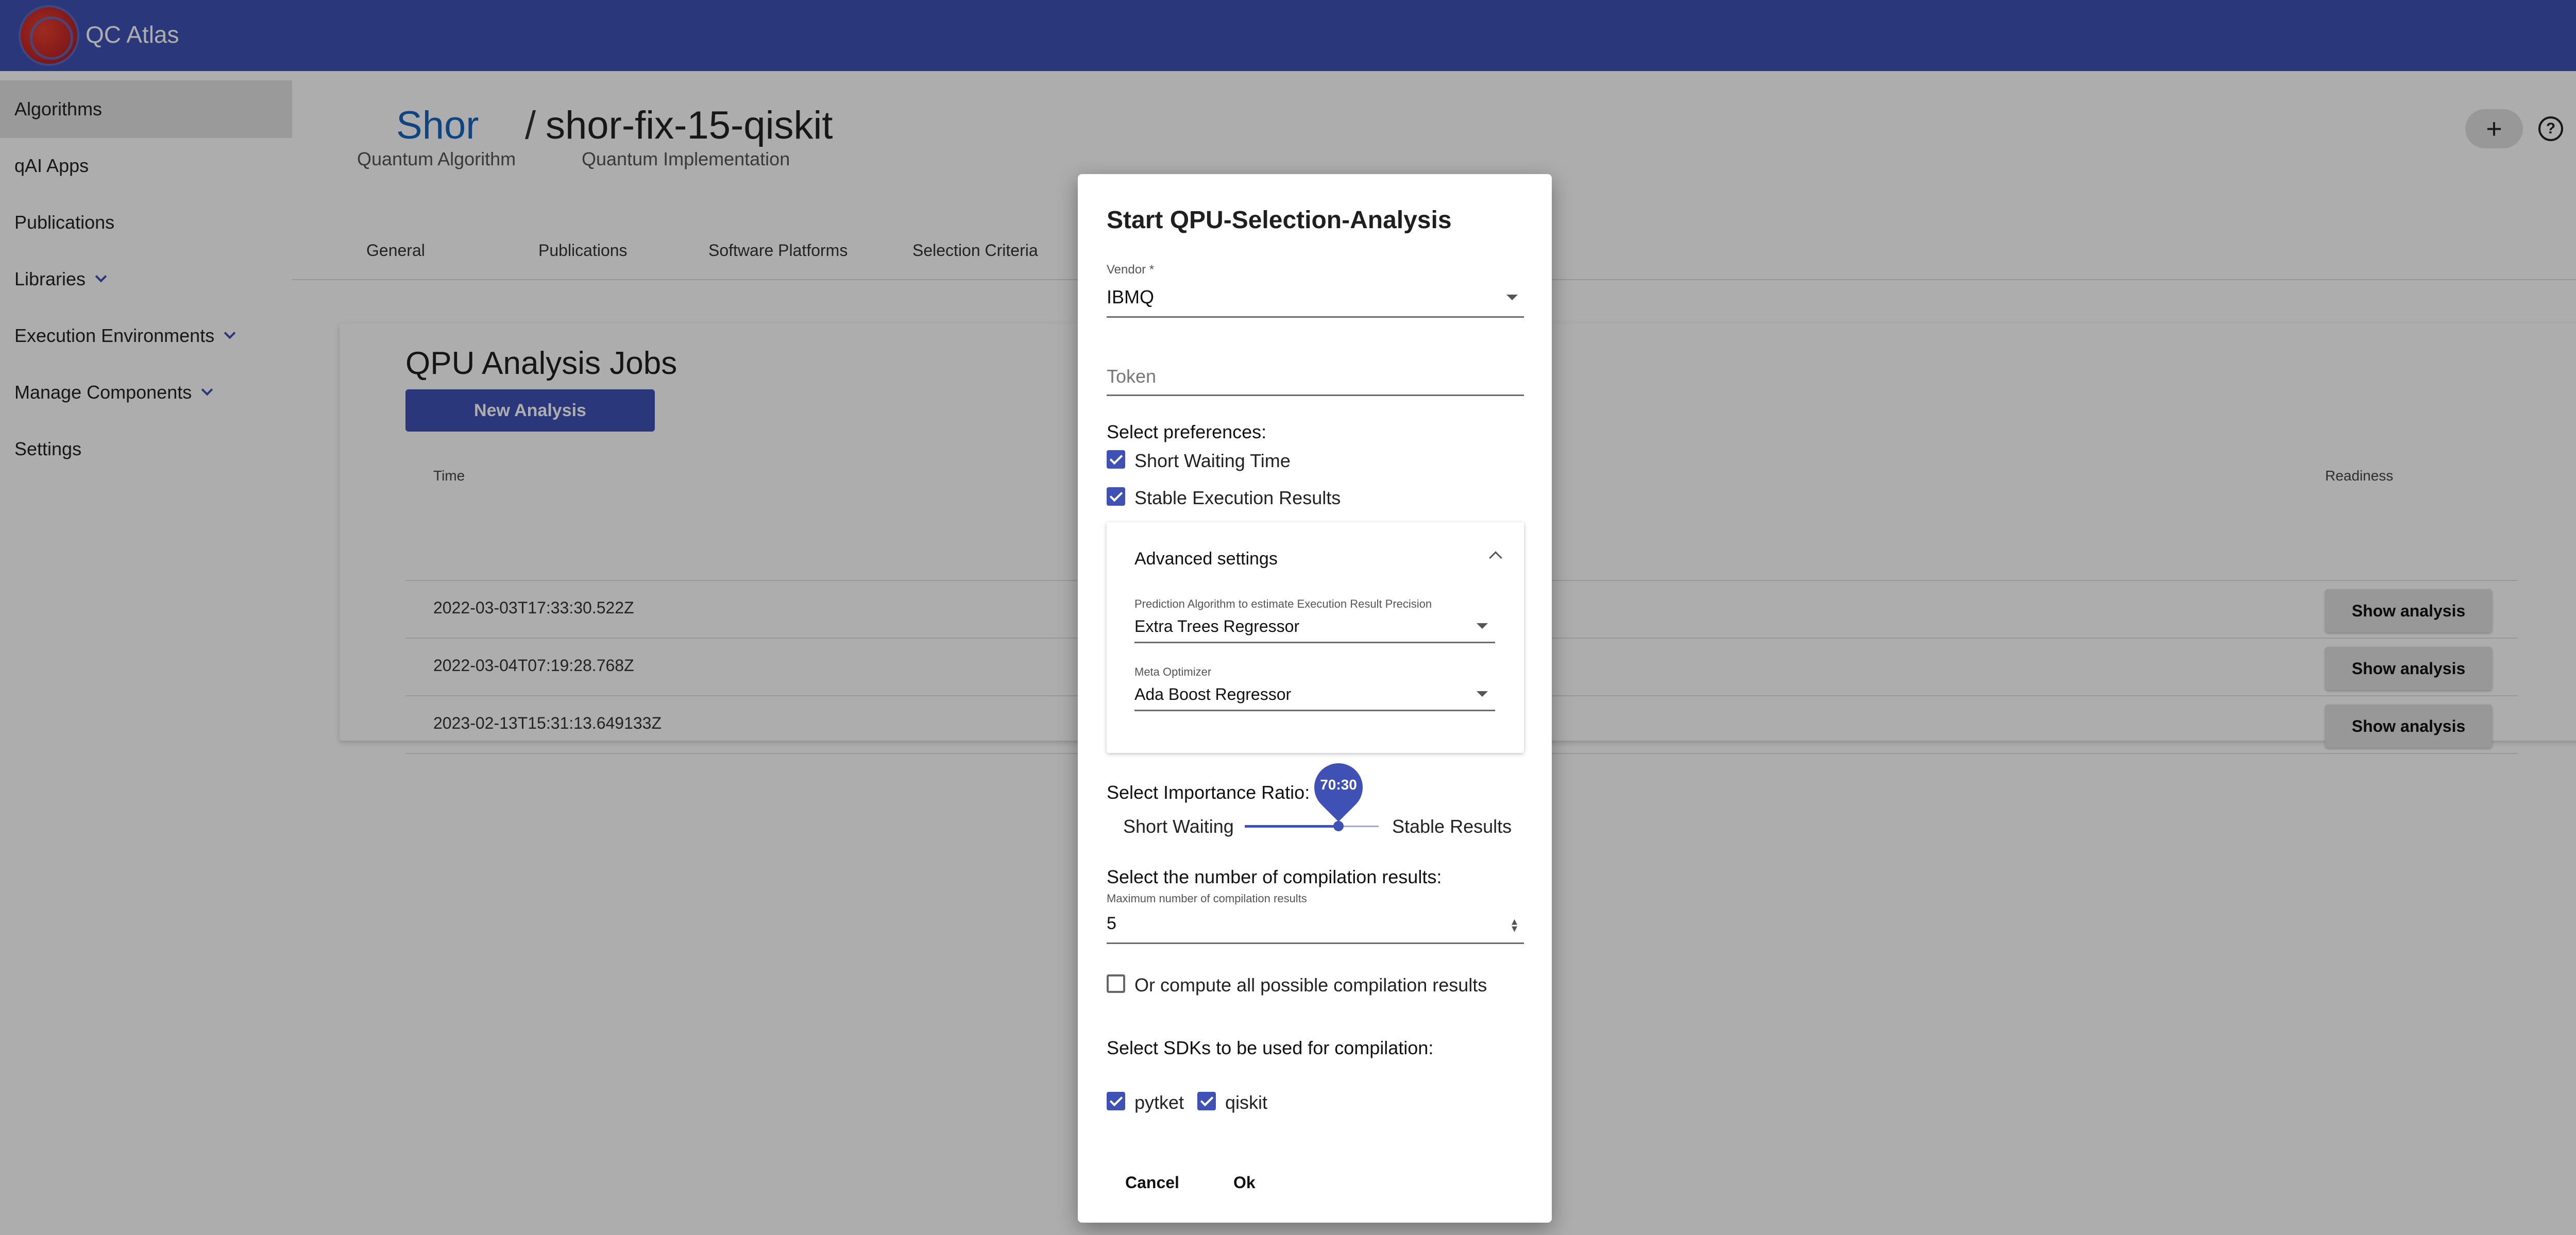 This screenshot has width=2576, height=1235. What do you see at coordinates (1495, 557) in the screenshot?
I see `chevron-up-icon` at bounding box center [1495, 557].